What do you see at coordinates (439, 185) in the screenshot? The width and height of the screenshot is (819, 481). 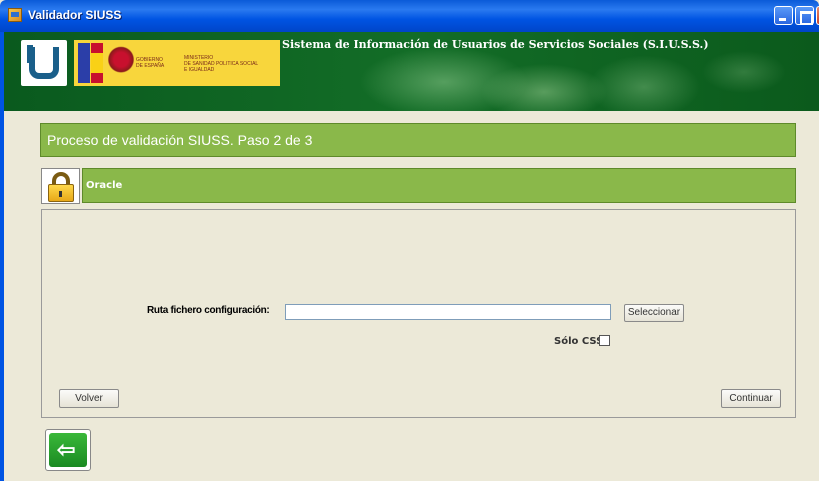 I see `section-header: Oracle` at bounding box center [439, 185].